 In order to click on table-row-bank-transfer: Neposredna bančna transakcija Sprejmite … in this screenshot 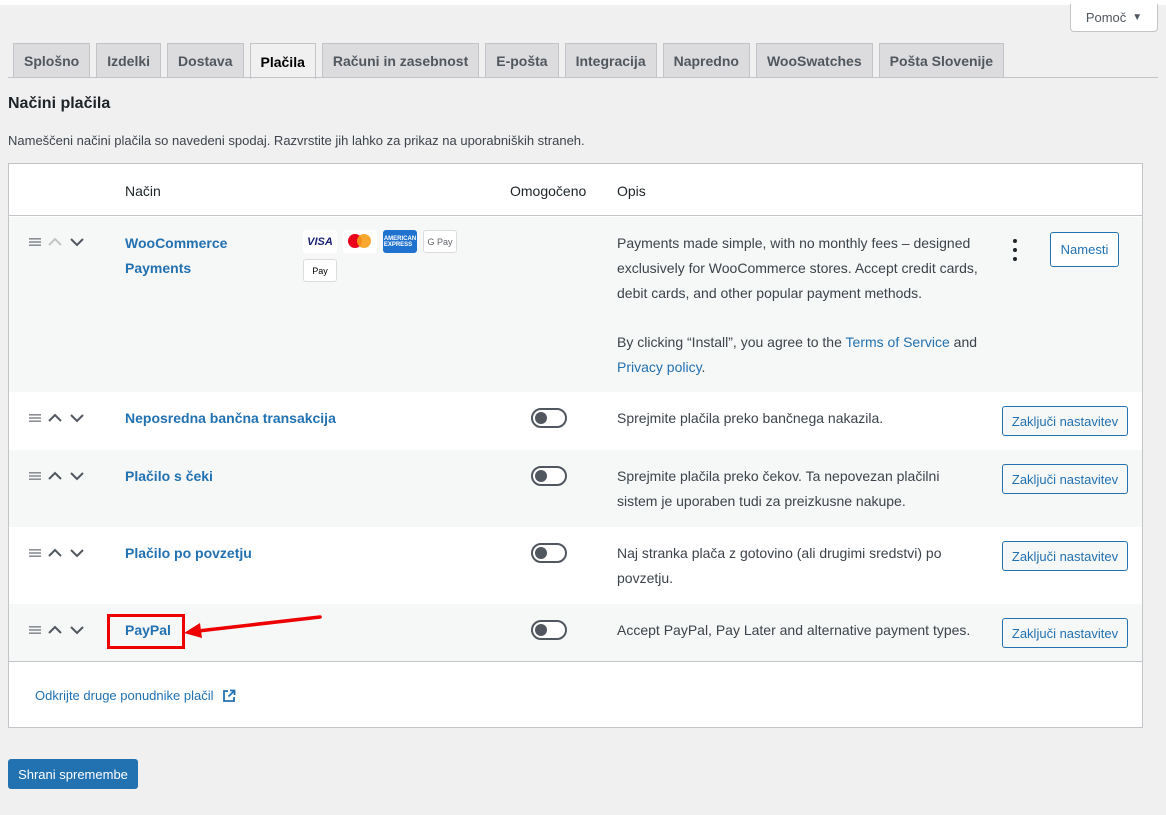, I will do `click(575, 421)`.